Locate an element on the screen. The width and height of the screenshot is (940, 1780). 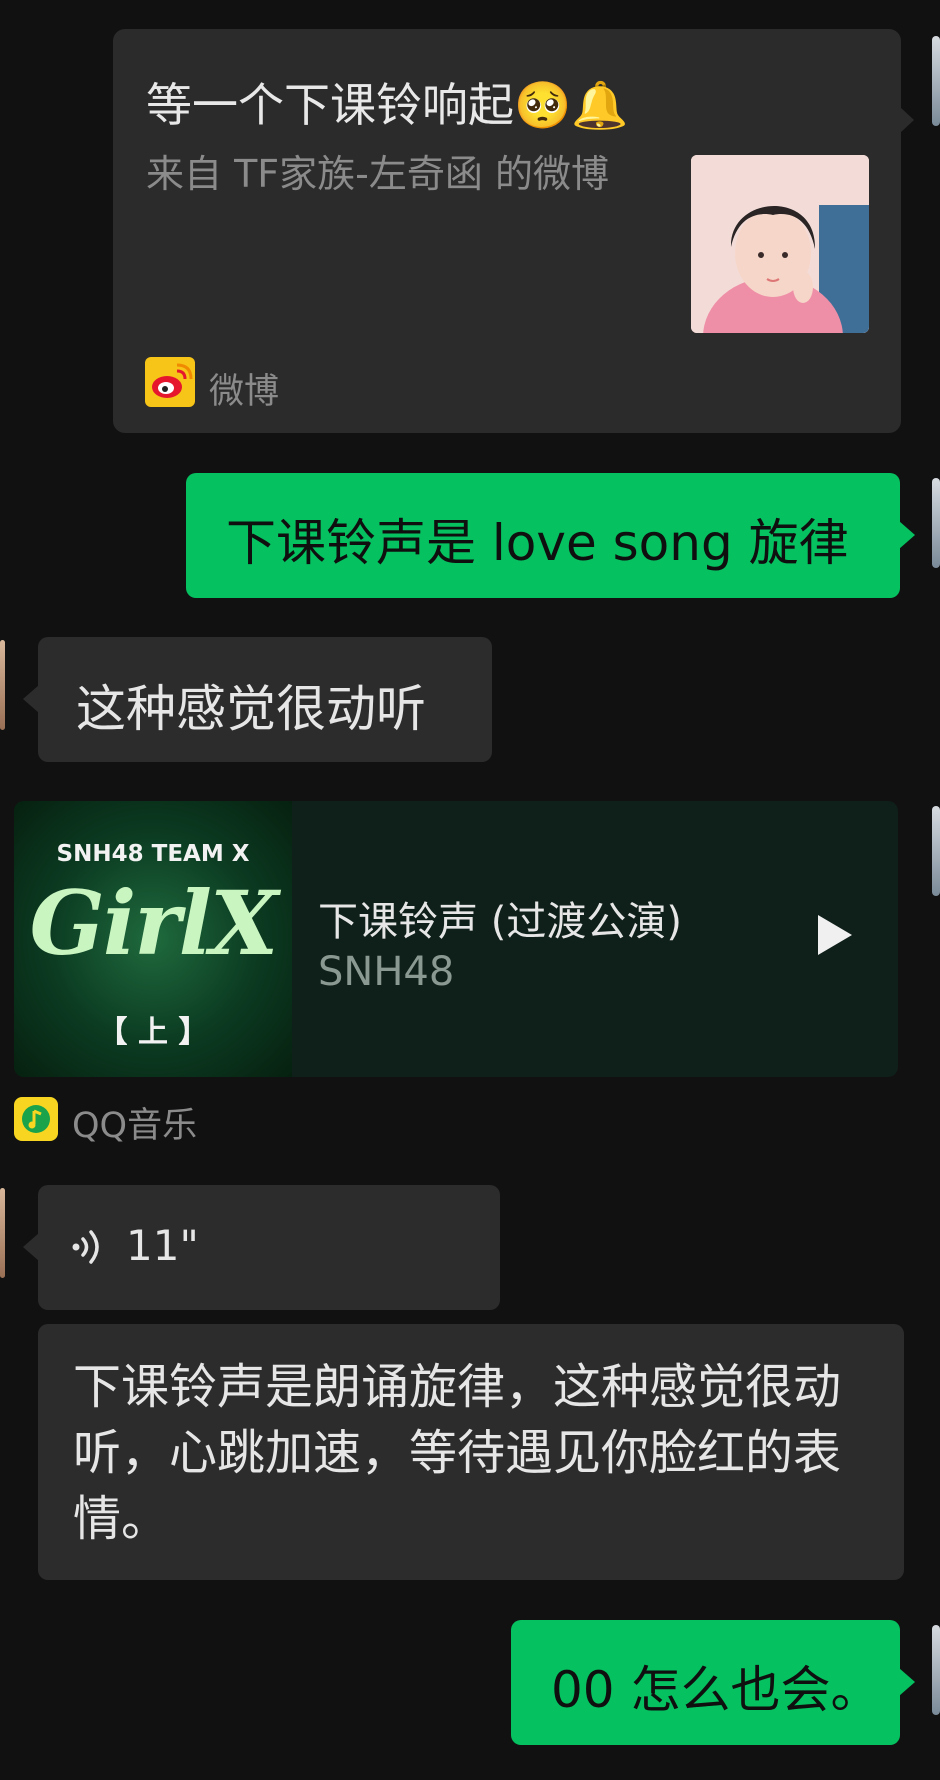
sent-message: 下课铃声是 love song 旋律 is located at coordinates (550, 535).